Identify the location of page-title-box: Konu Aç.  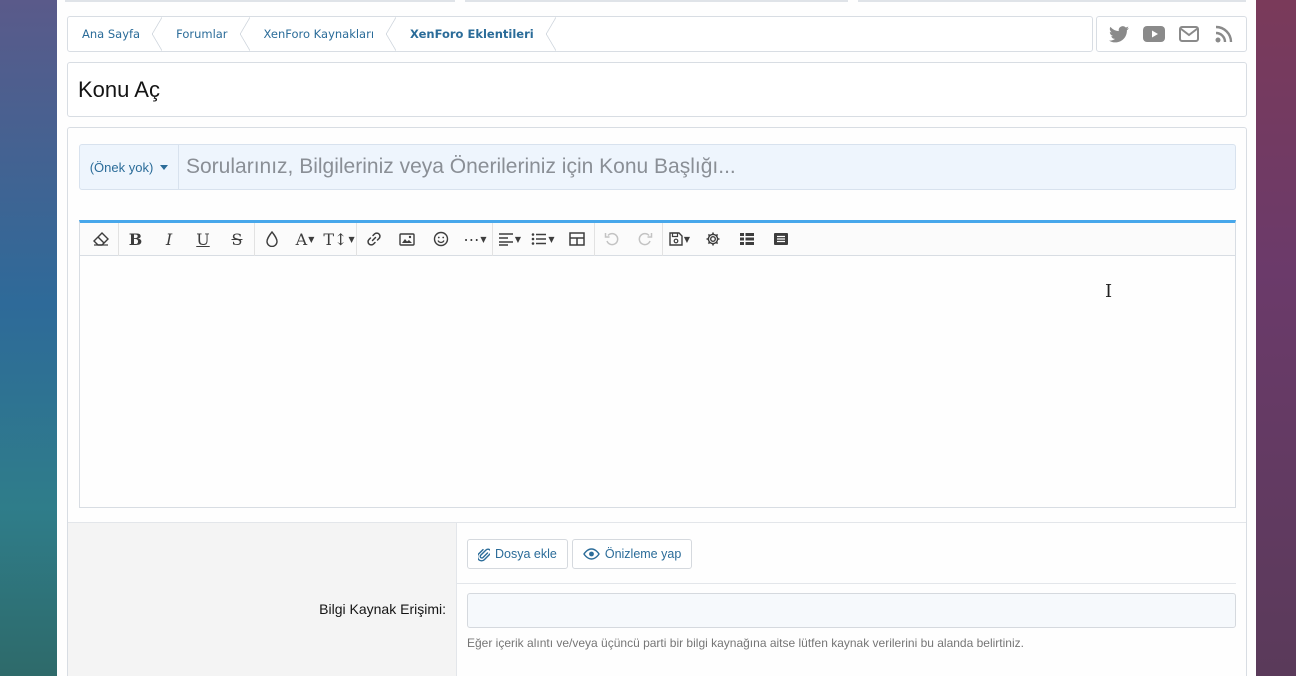
(657, 89).